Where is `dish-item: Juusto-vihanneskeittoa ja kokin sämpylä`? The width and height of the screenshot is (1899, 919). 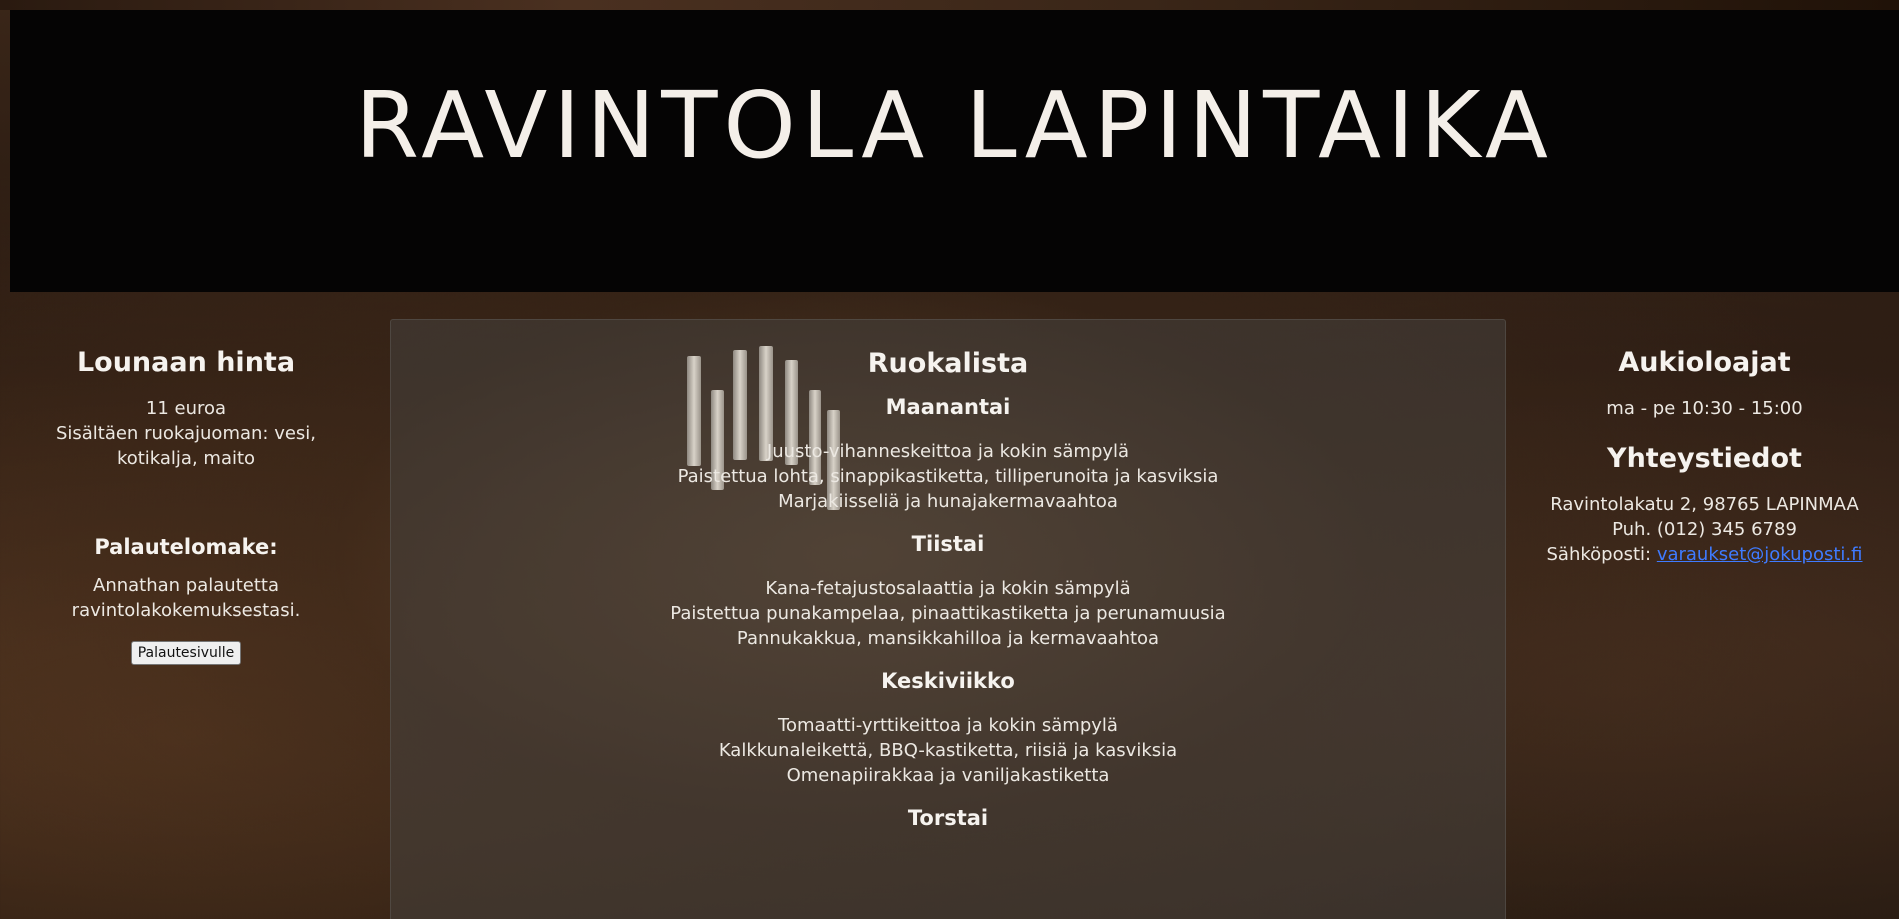 dish-item: Juusto-vihanneskeittoa ja kokin sämpylä is located at coordinates (948, 451).